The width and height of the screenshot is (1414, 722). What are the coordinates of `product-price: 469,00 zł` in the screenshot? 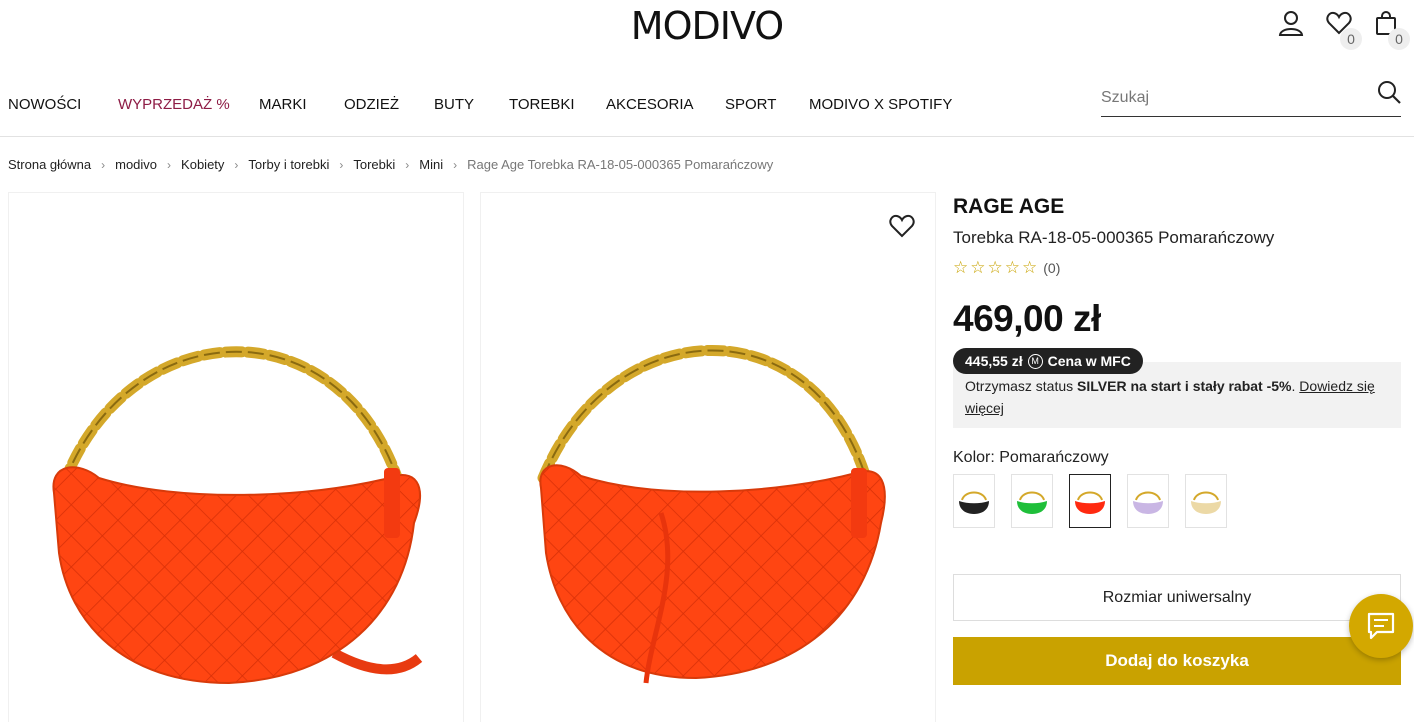 It's located at (1027, 318).